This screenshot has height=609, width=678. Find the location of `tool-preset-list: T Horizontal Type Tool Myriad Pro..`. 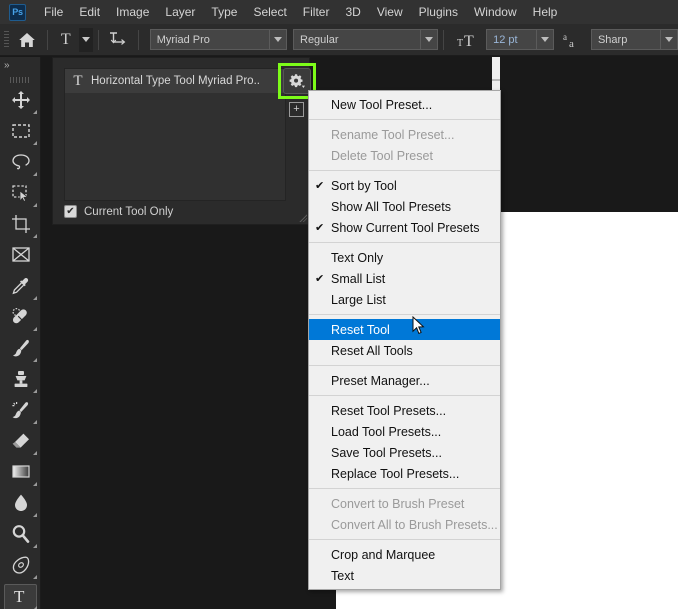

tool-preset-list: T Horizontal Type Tool Myriad Pro.. is located at coordinates (175, 134).